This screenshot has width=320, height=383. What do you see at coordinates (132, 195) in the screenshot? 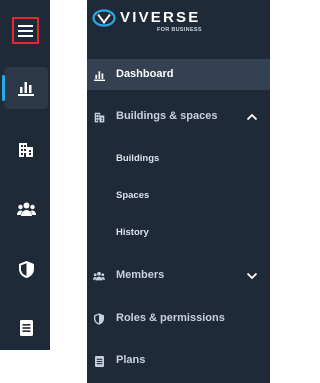
I see `nav-subitem-spaces: Spaces` at bounding box center [132, 195].